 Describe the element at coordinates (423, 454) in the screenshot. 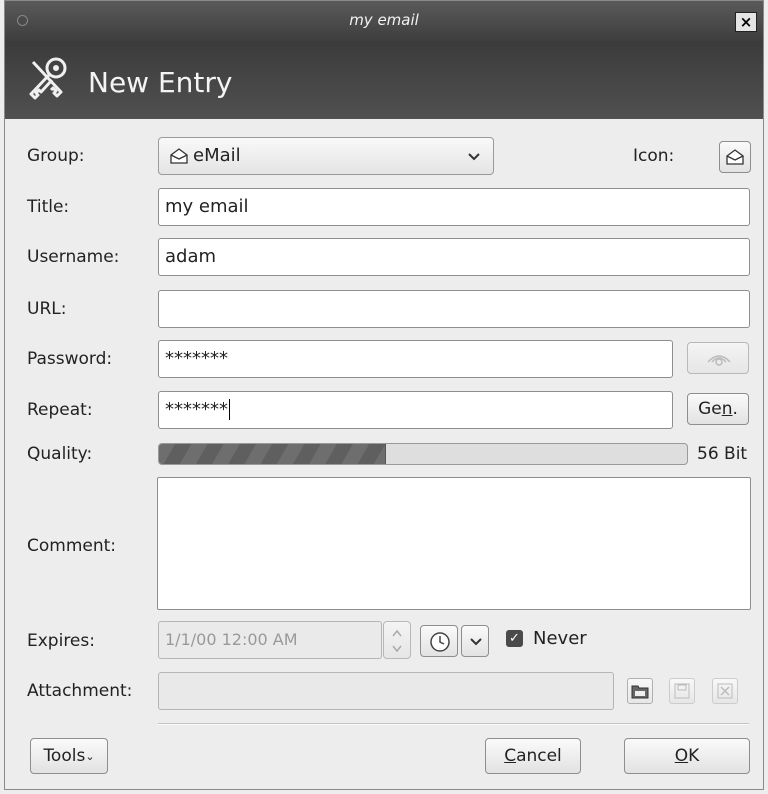

I see `quality-bar` at that location.